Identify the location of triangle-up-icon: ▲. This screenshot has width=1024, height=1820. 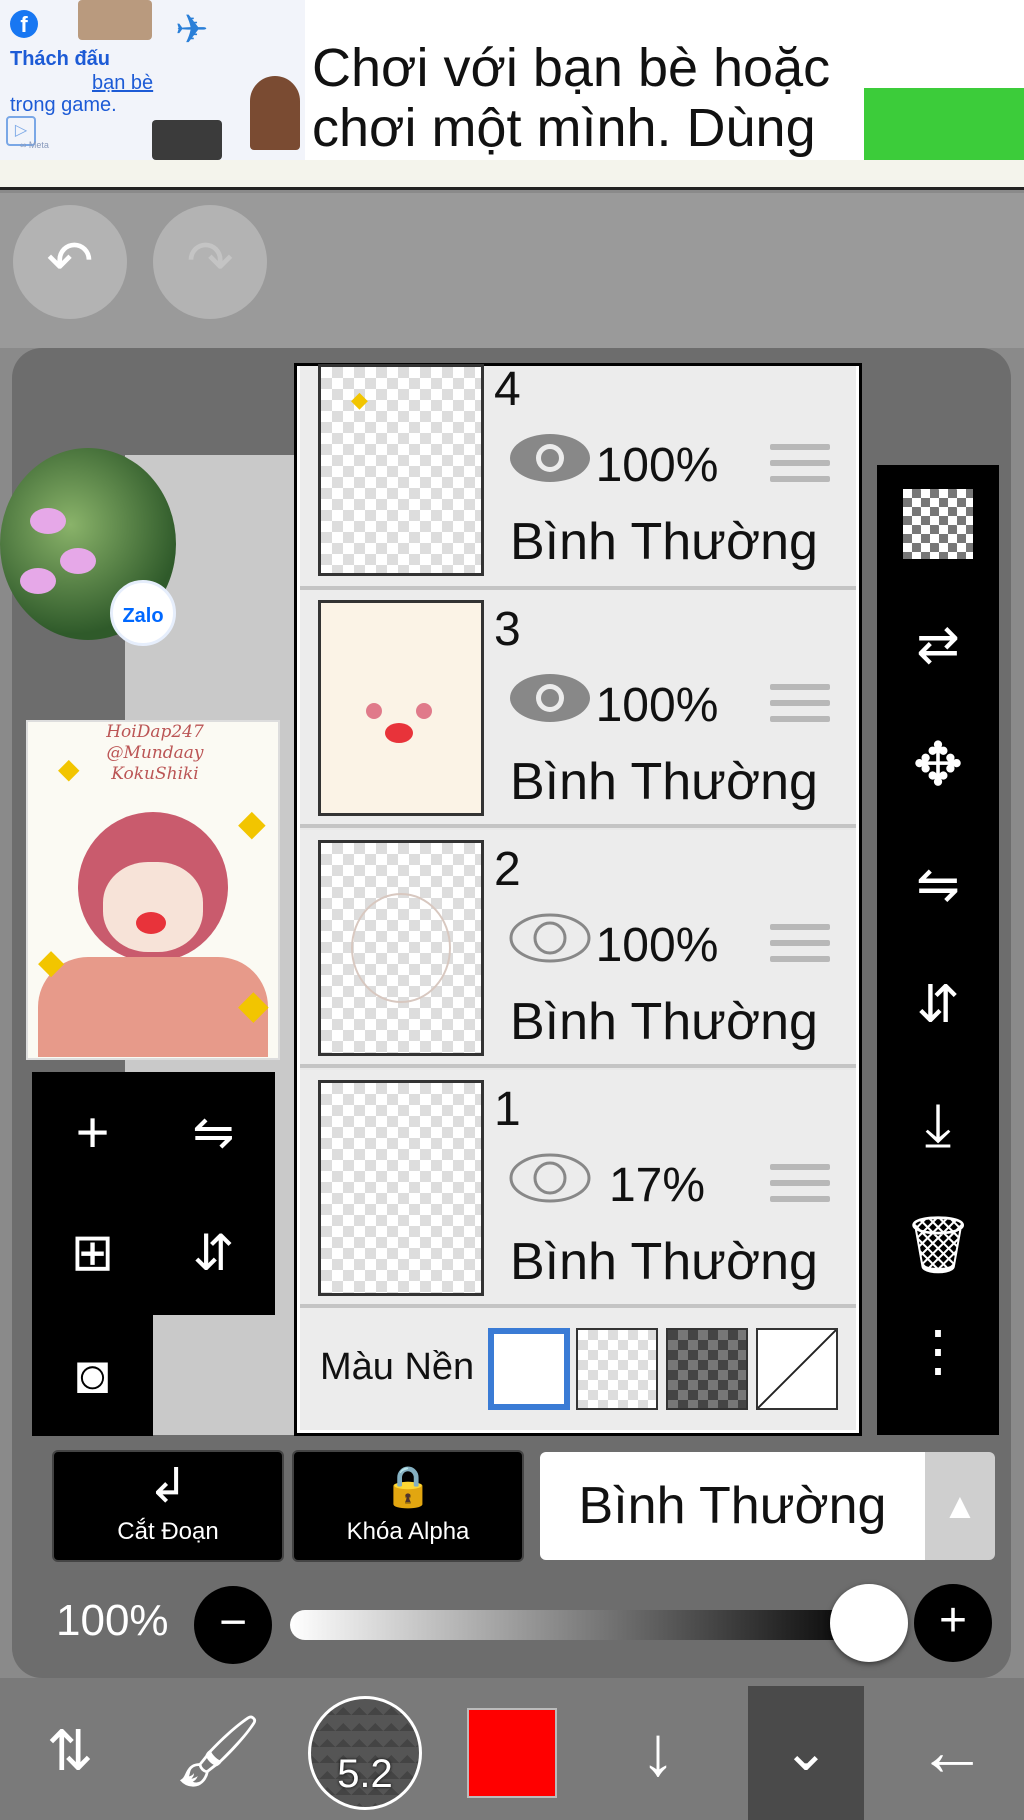
(960, 1505).